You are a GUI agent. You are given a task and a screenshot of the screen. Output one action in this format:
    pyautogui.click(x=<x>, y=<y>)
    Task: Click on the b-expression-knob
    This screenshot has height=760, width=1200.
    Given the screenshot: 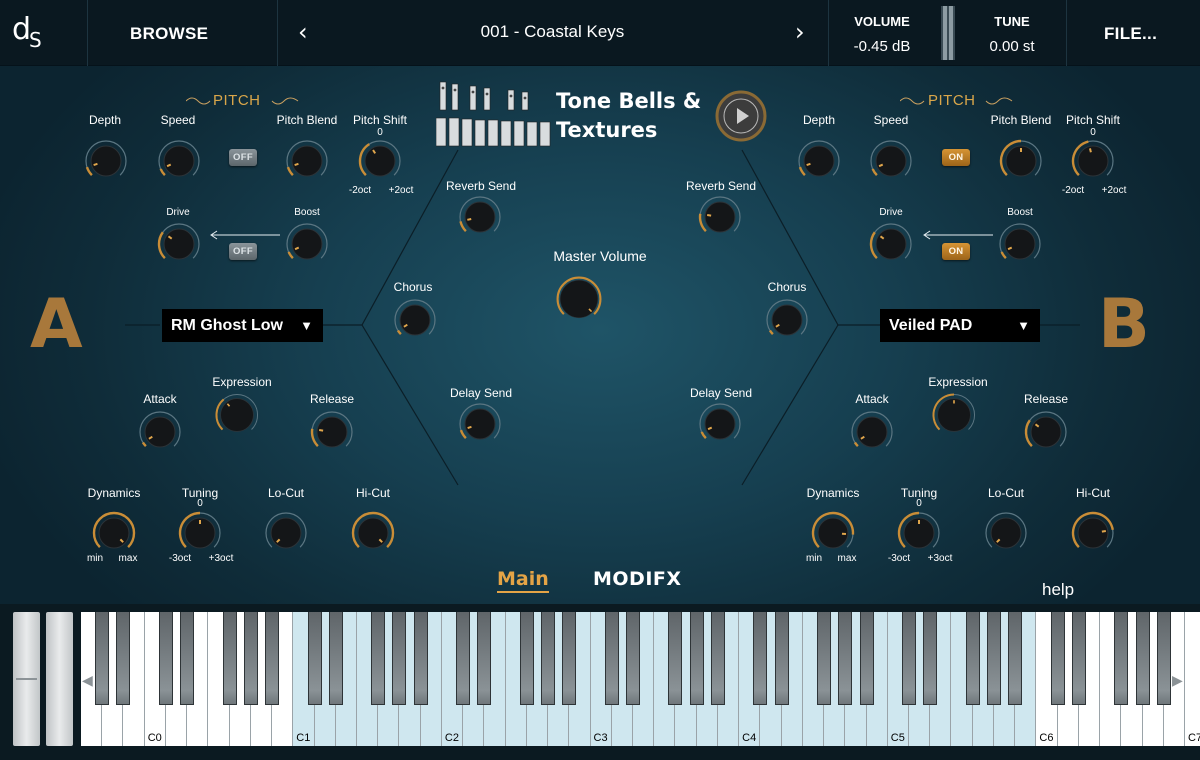 What is the action you would take?
    pyautogui.click(x=959, y=420)
    